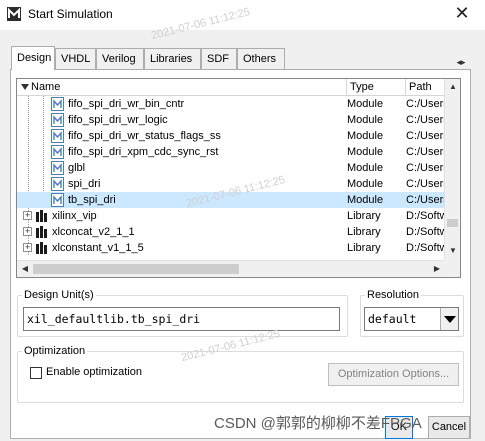 The height and width of the screenshot is (441, 485). I want to click on resolution-label: Resolution, so click(393, 295).